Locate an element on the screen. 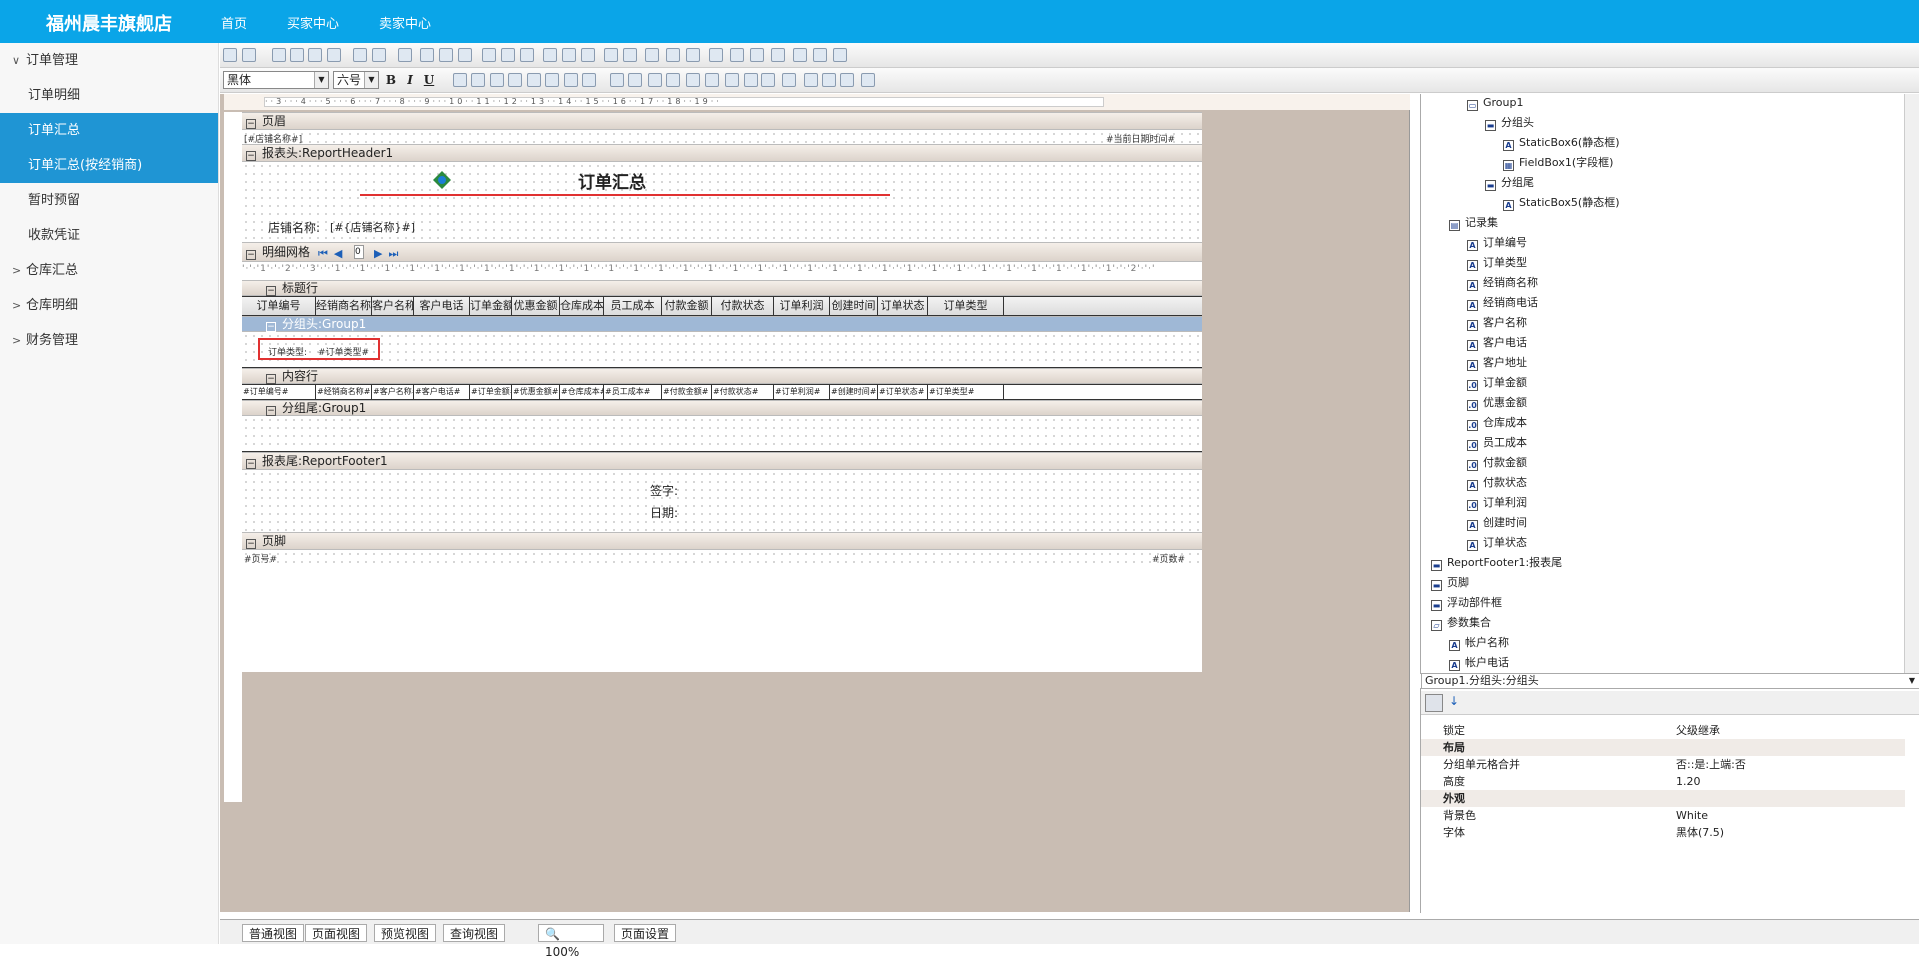 The width and height of the screenshot is (1919, 961). column-header: 订单编号 is located at coordinates (279, 306).